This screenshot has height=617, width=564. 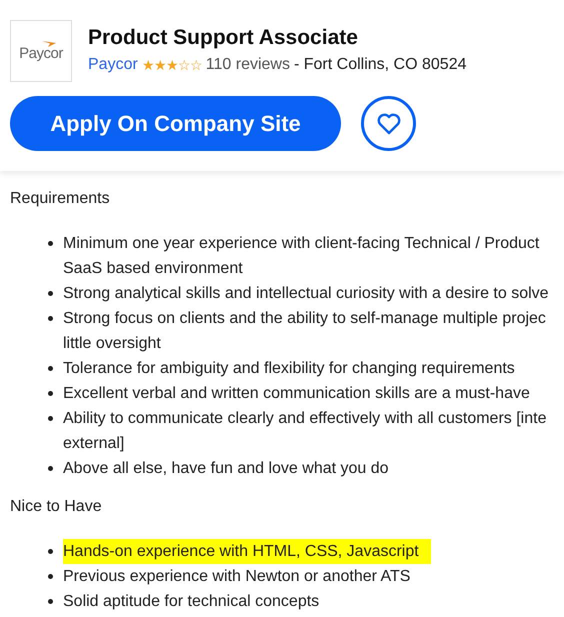 What do you see at coordinates (296, 394) in the screenshot?
I see `list-item-text: Excellent verbal and written communication skills are a must-have` at bounding box center [296, 394].